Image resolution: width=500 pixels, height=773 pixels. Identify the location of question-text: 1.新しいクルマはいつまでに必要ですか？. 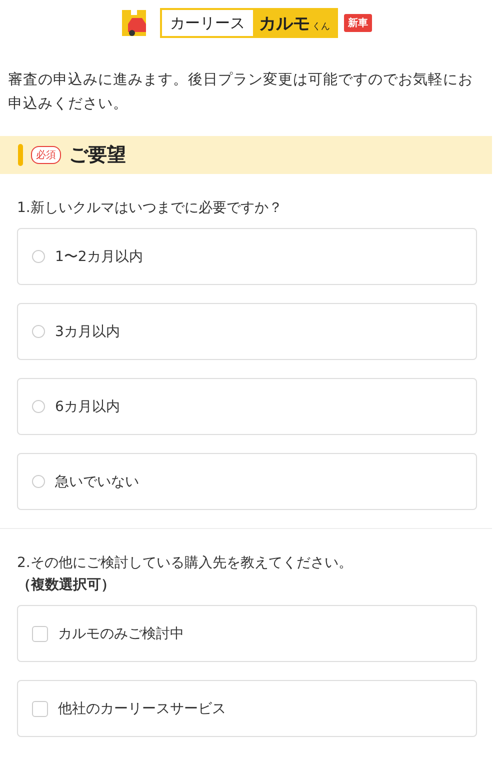
(149, 208).